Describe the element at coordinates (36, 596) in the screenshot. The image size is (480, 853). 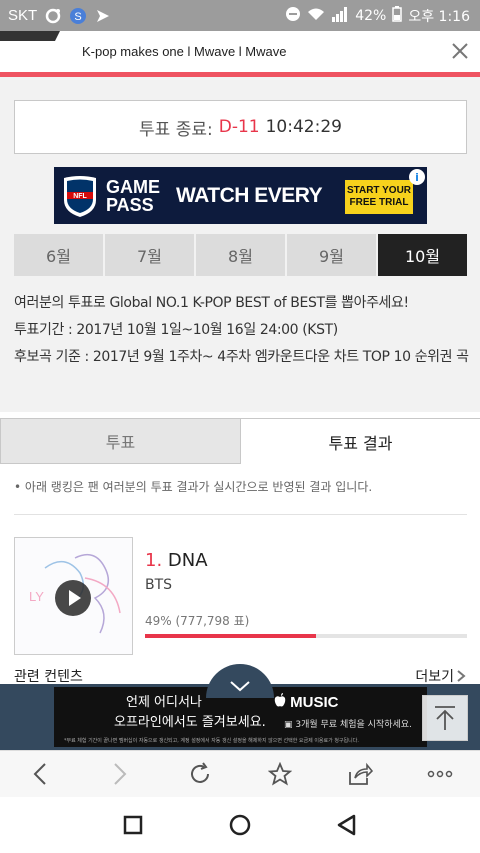
I see `album-art-text: LY` at that location.